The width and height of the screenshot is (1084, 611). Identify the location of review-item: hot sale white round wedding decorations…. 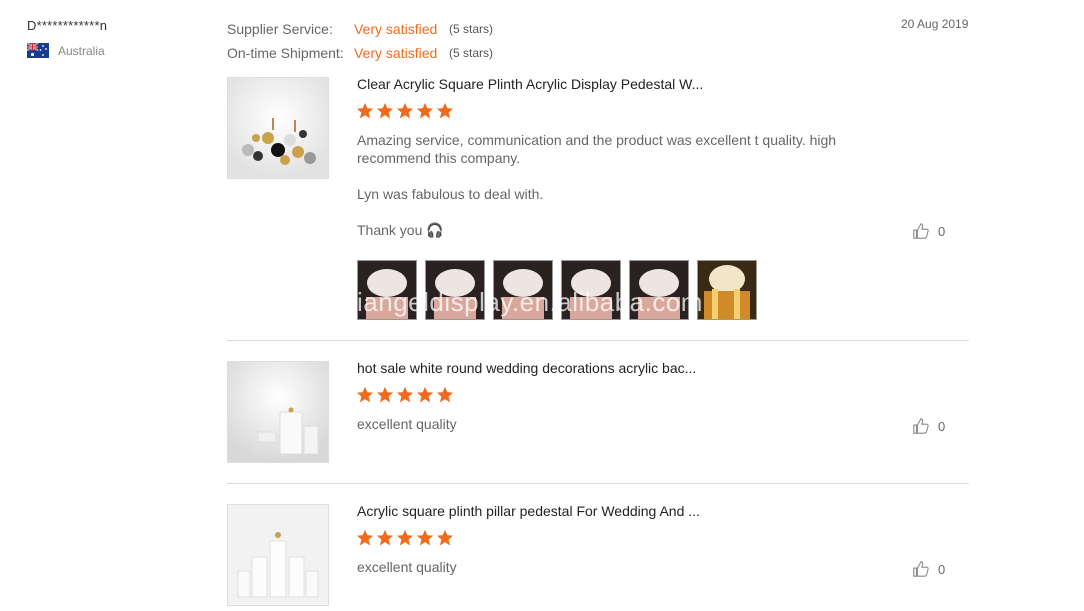
(598, 422).